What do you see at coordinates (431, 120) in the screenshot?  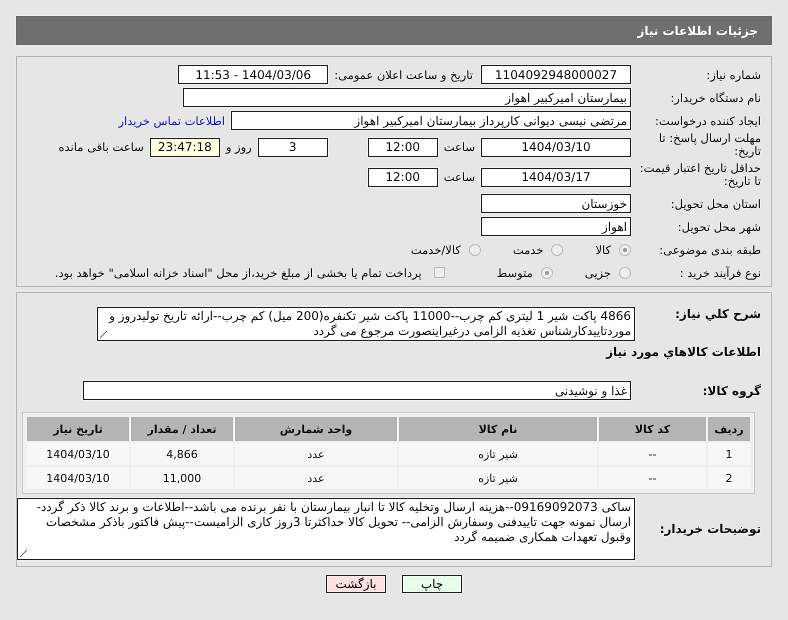 I see `creator-field: مرتضی نیسی دیوانی کارپرداز بیمارستان امیرکبیر اهواز` at bounding box center [431, 120].